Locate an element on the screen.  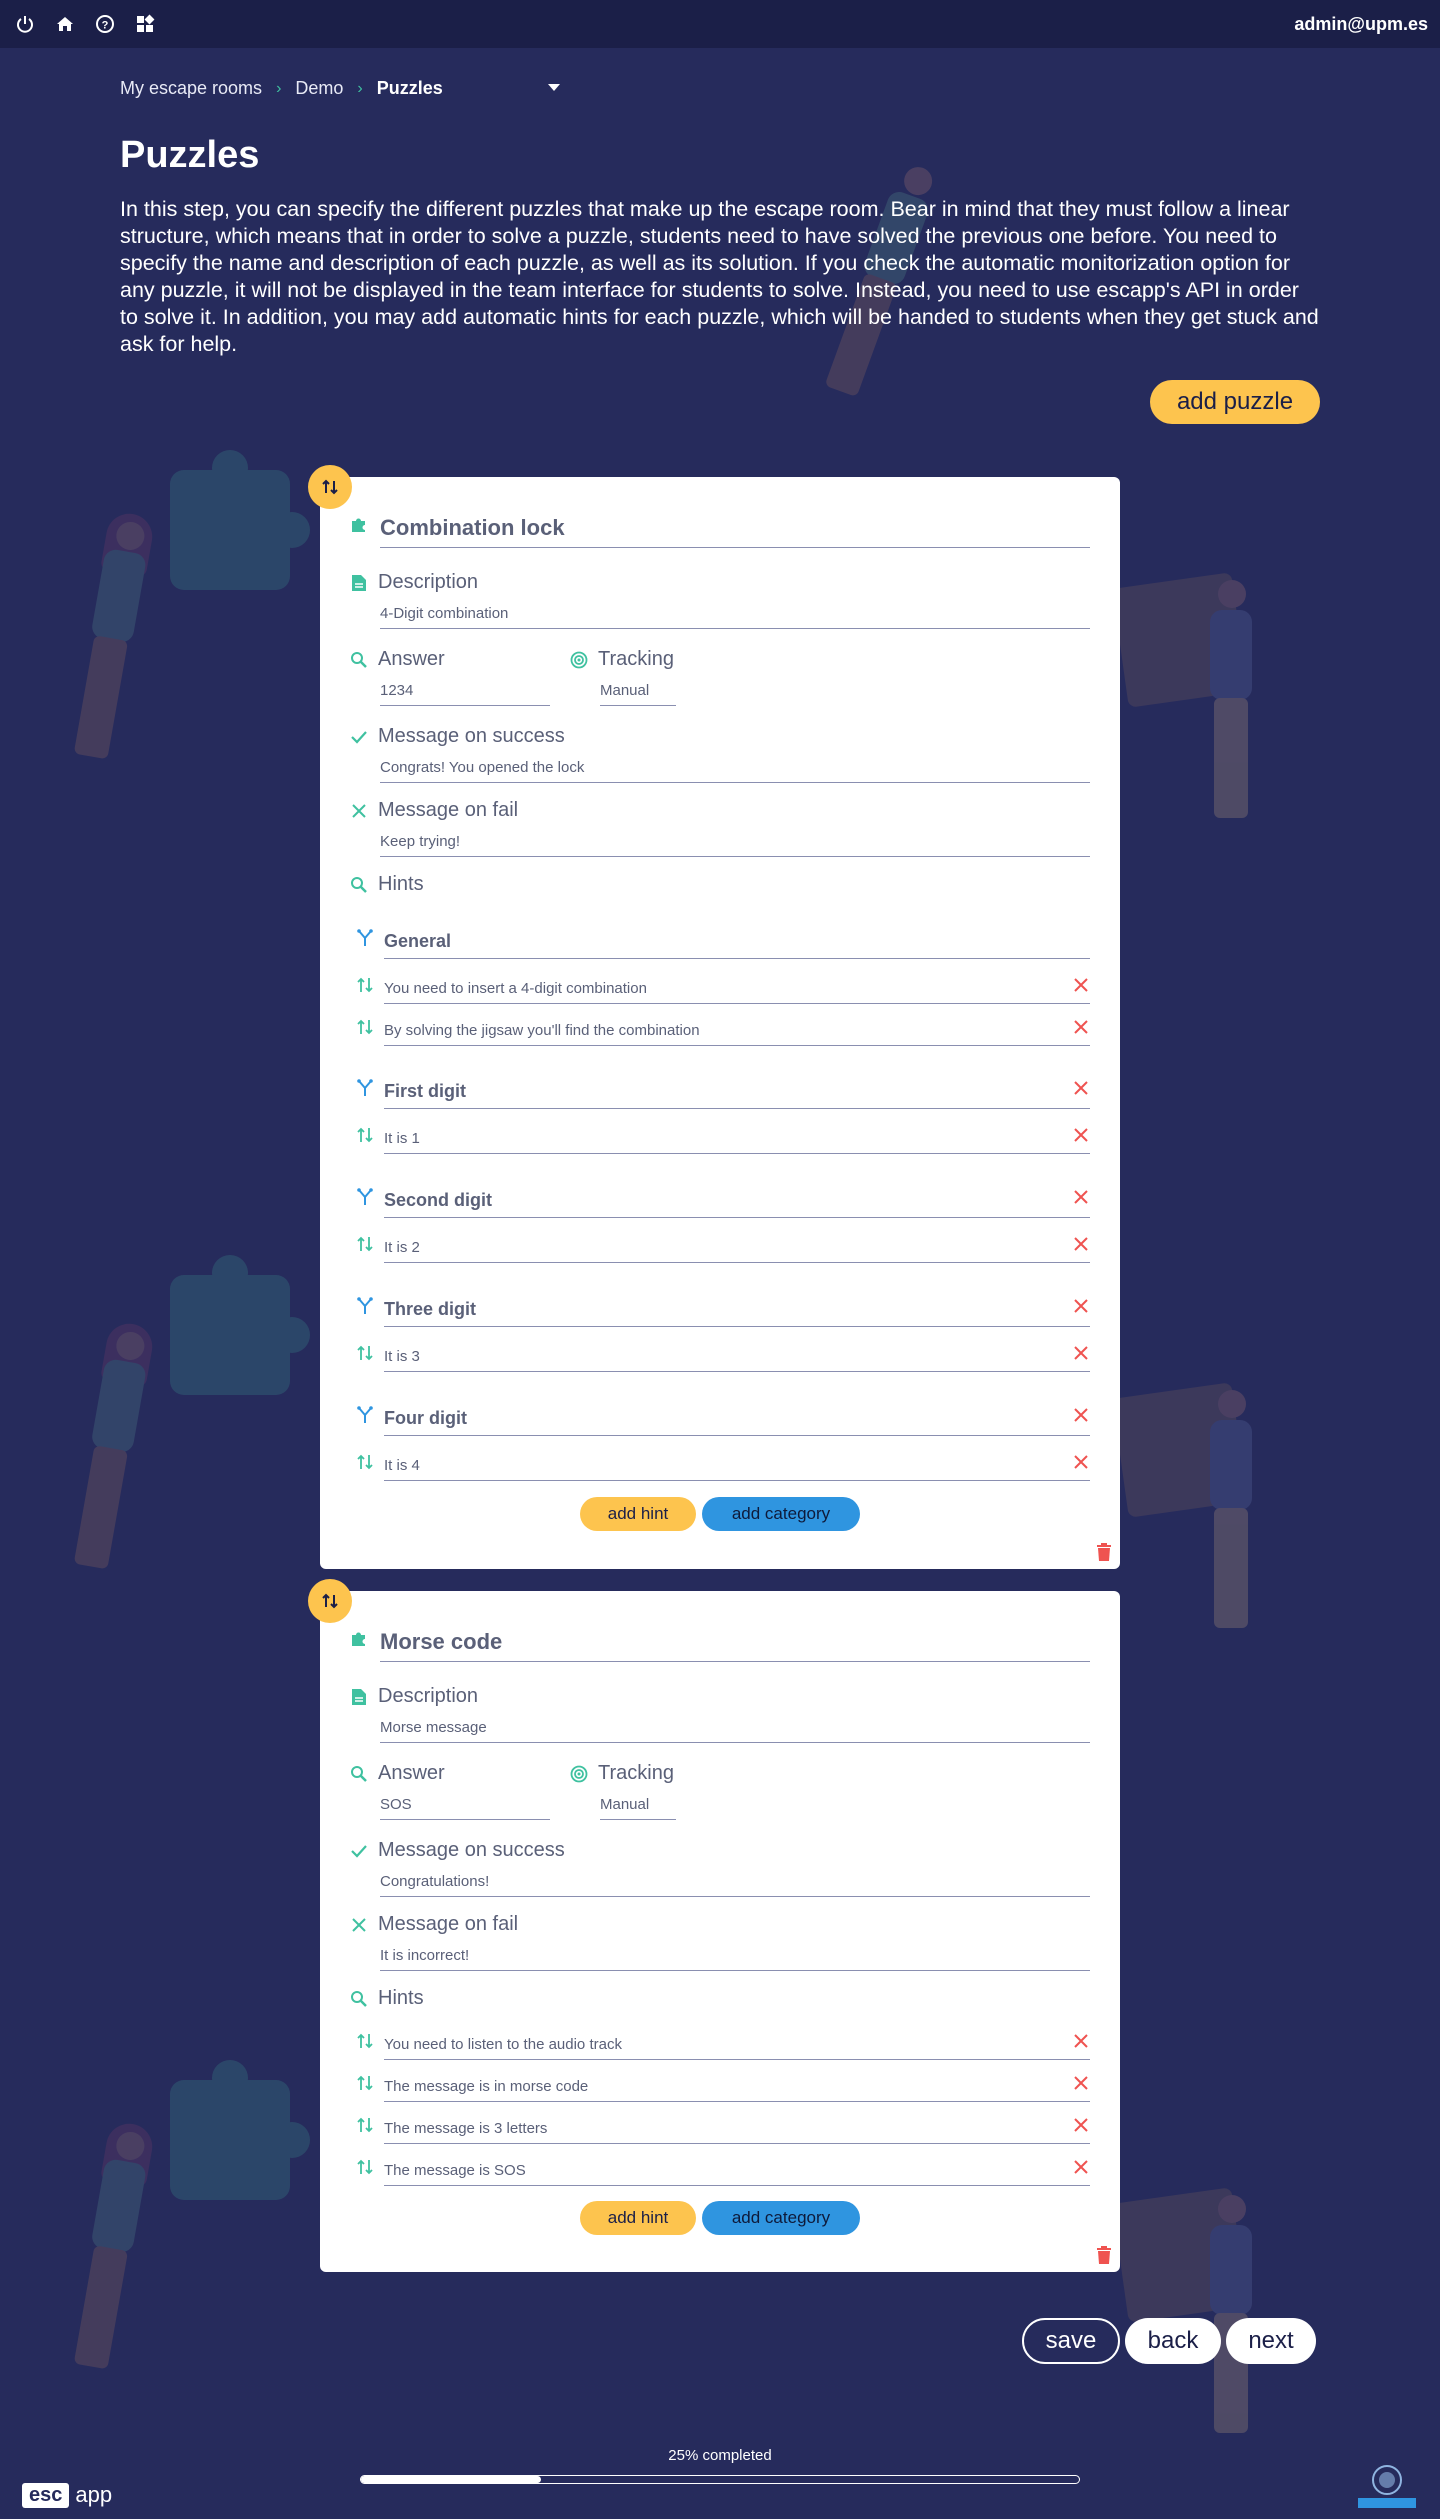
category-name-field: Four digit is located at coordinates (737, 1422).